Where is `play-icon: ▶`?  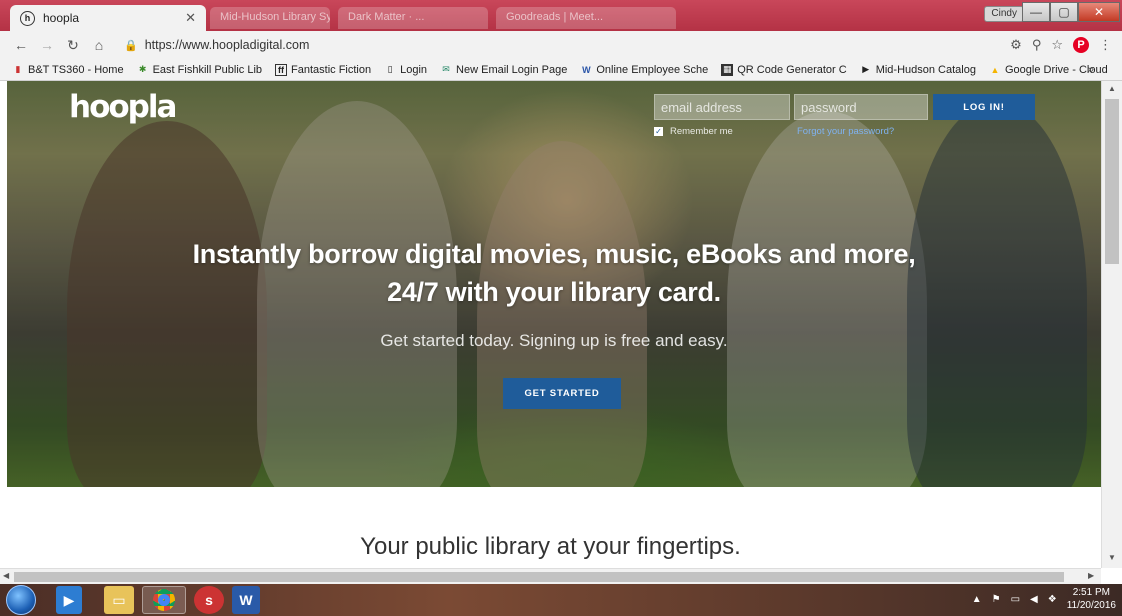
play-icon: ▶ is located at coordinates (866, 69).